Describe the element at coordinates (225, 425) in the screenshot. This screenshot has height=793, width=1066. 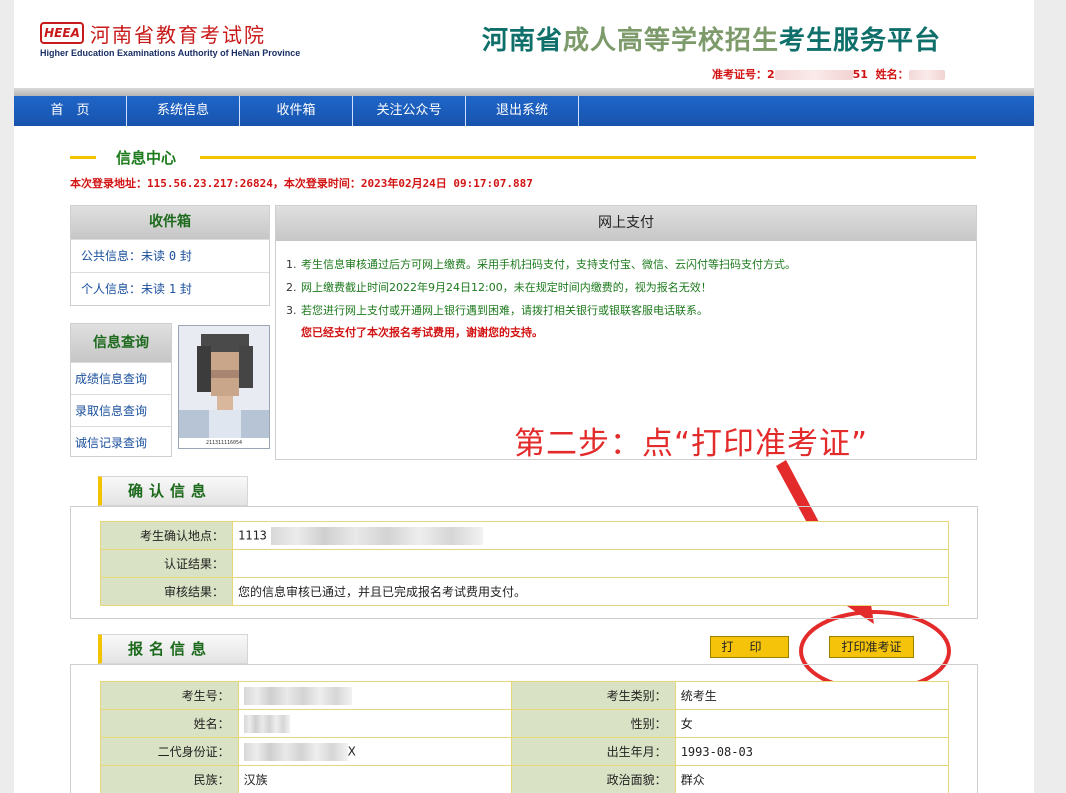
I see `photo-collar` at that location.